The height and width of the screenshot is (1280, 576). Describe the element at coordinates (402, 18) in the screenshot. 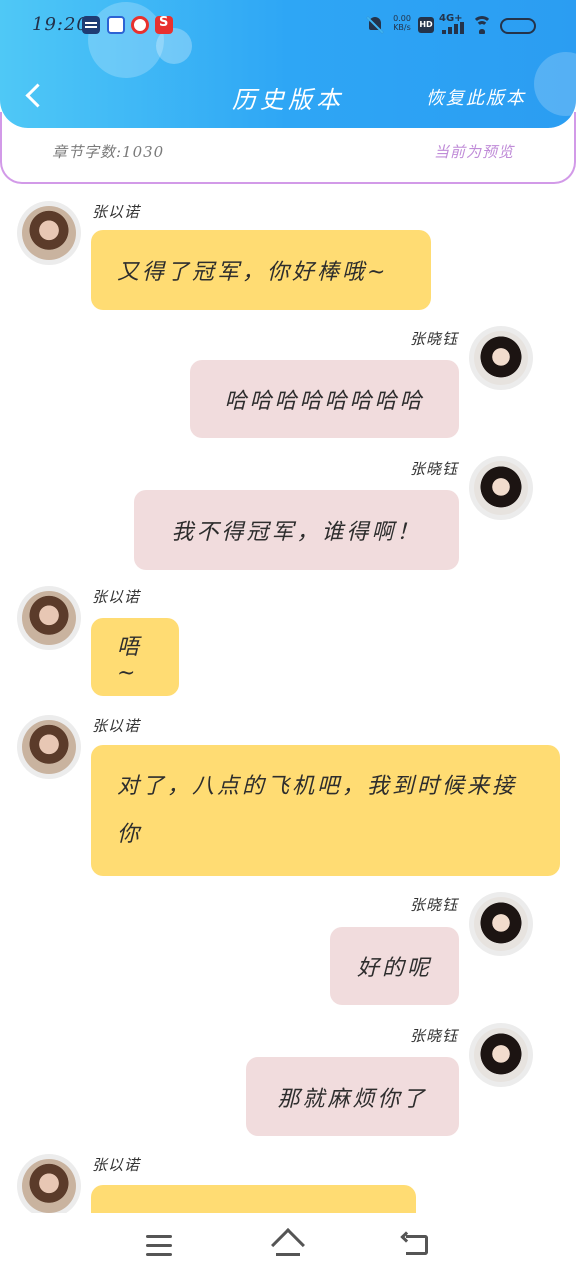

I see `net-speed-value: 0.00` at that location.